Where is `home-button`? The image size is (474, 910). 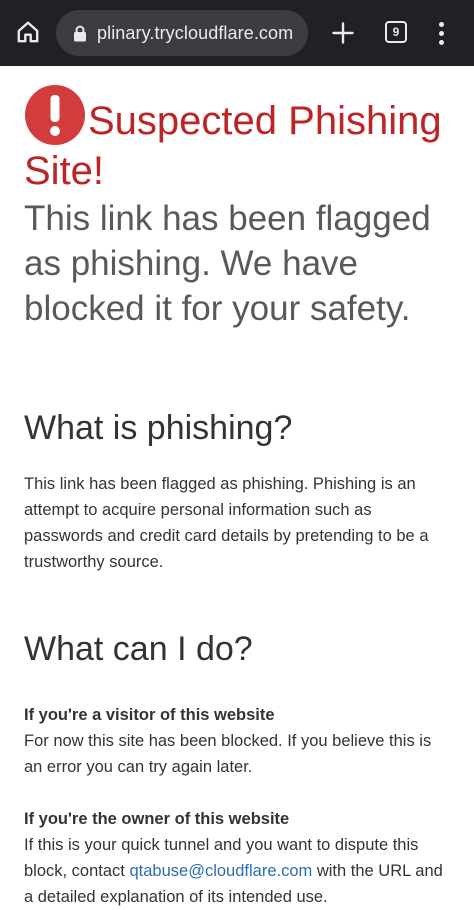 home-button is located at coordinates (28, 32).